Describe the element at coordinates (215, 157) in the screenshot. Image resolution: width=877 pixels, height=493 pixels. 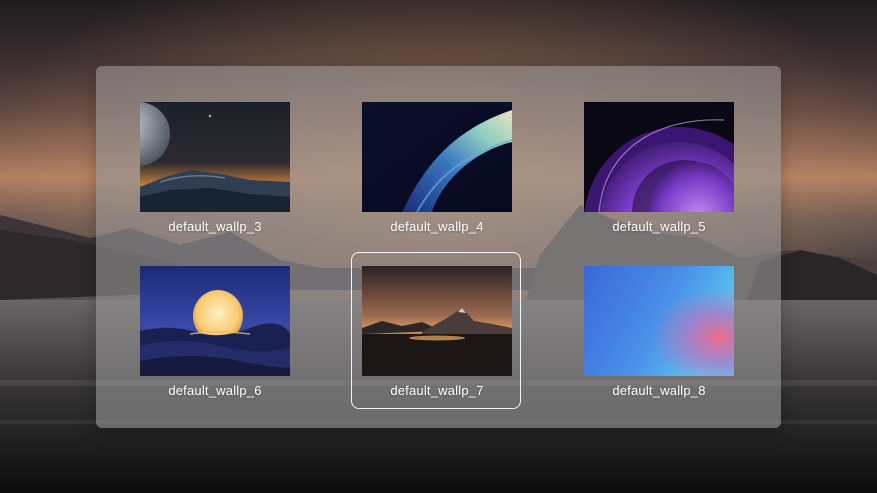
I see `moon-ocean-image` at that location.